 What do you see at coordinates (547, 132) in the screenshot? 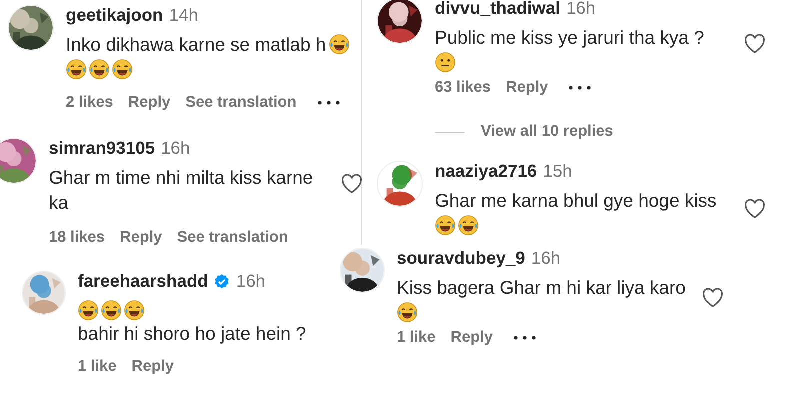
I see `view-replies-link: View all 10 replies` at bounding box center [547, 132].